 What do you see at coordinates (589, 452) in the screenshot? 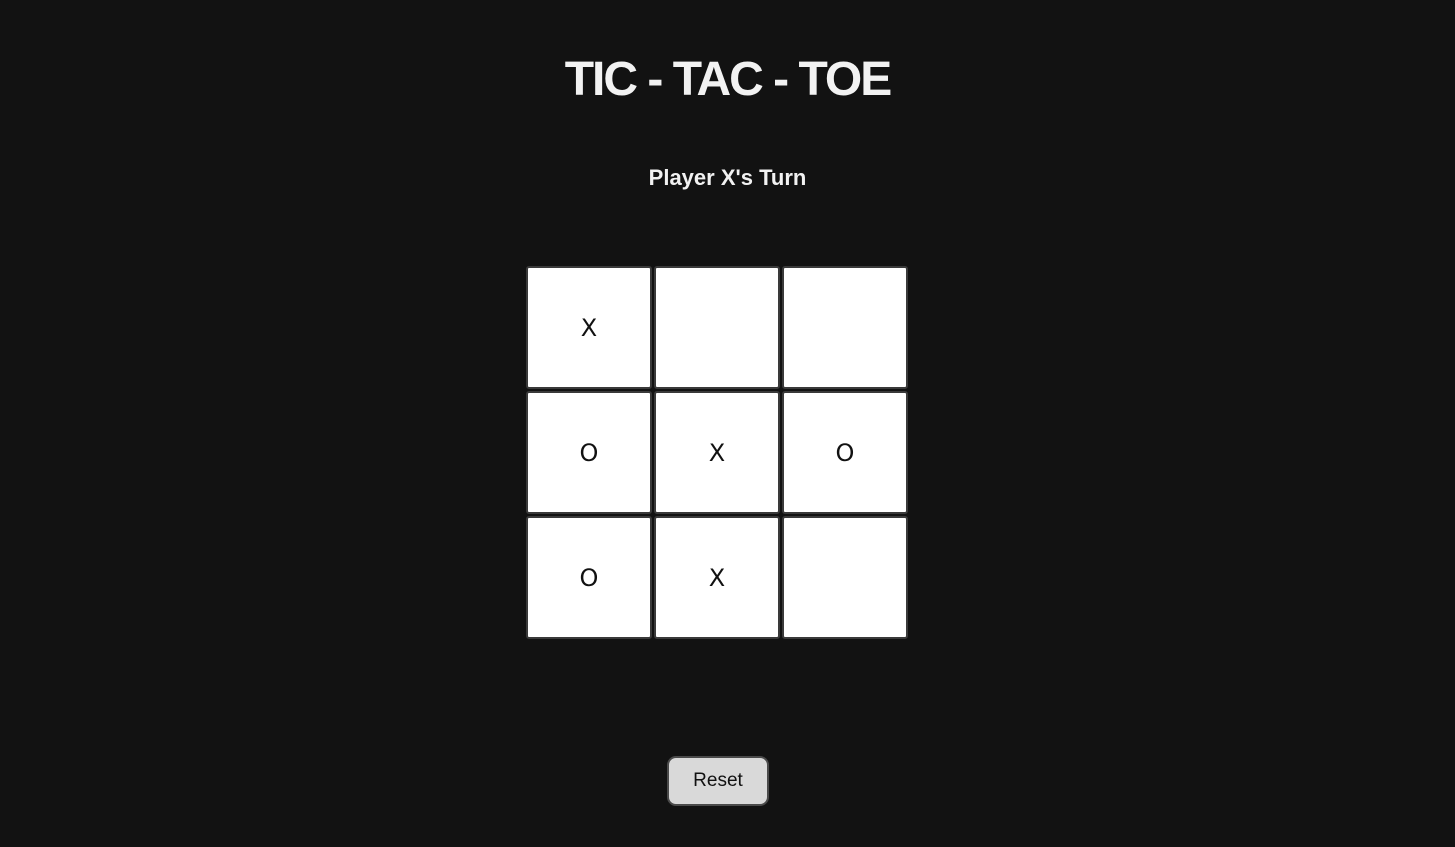
I see `board-cell-4: O` at bounding box center [589, 452].